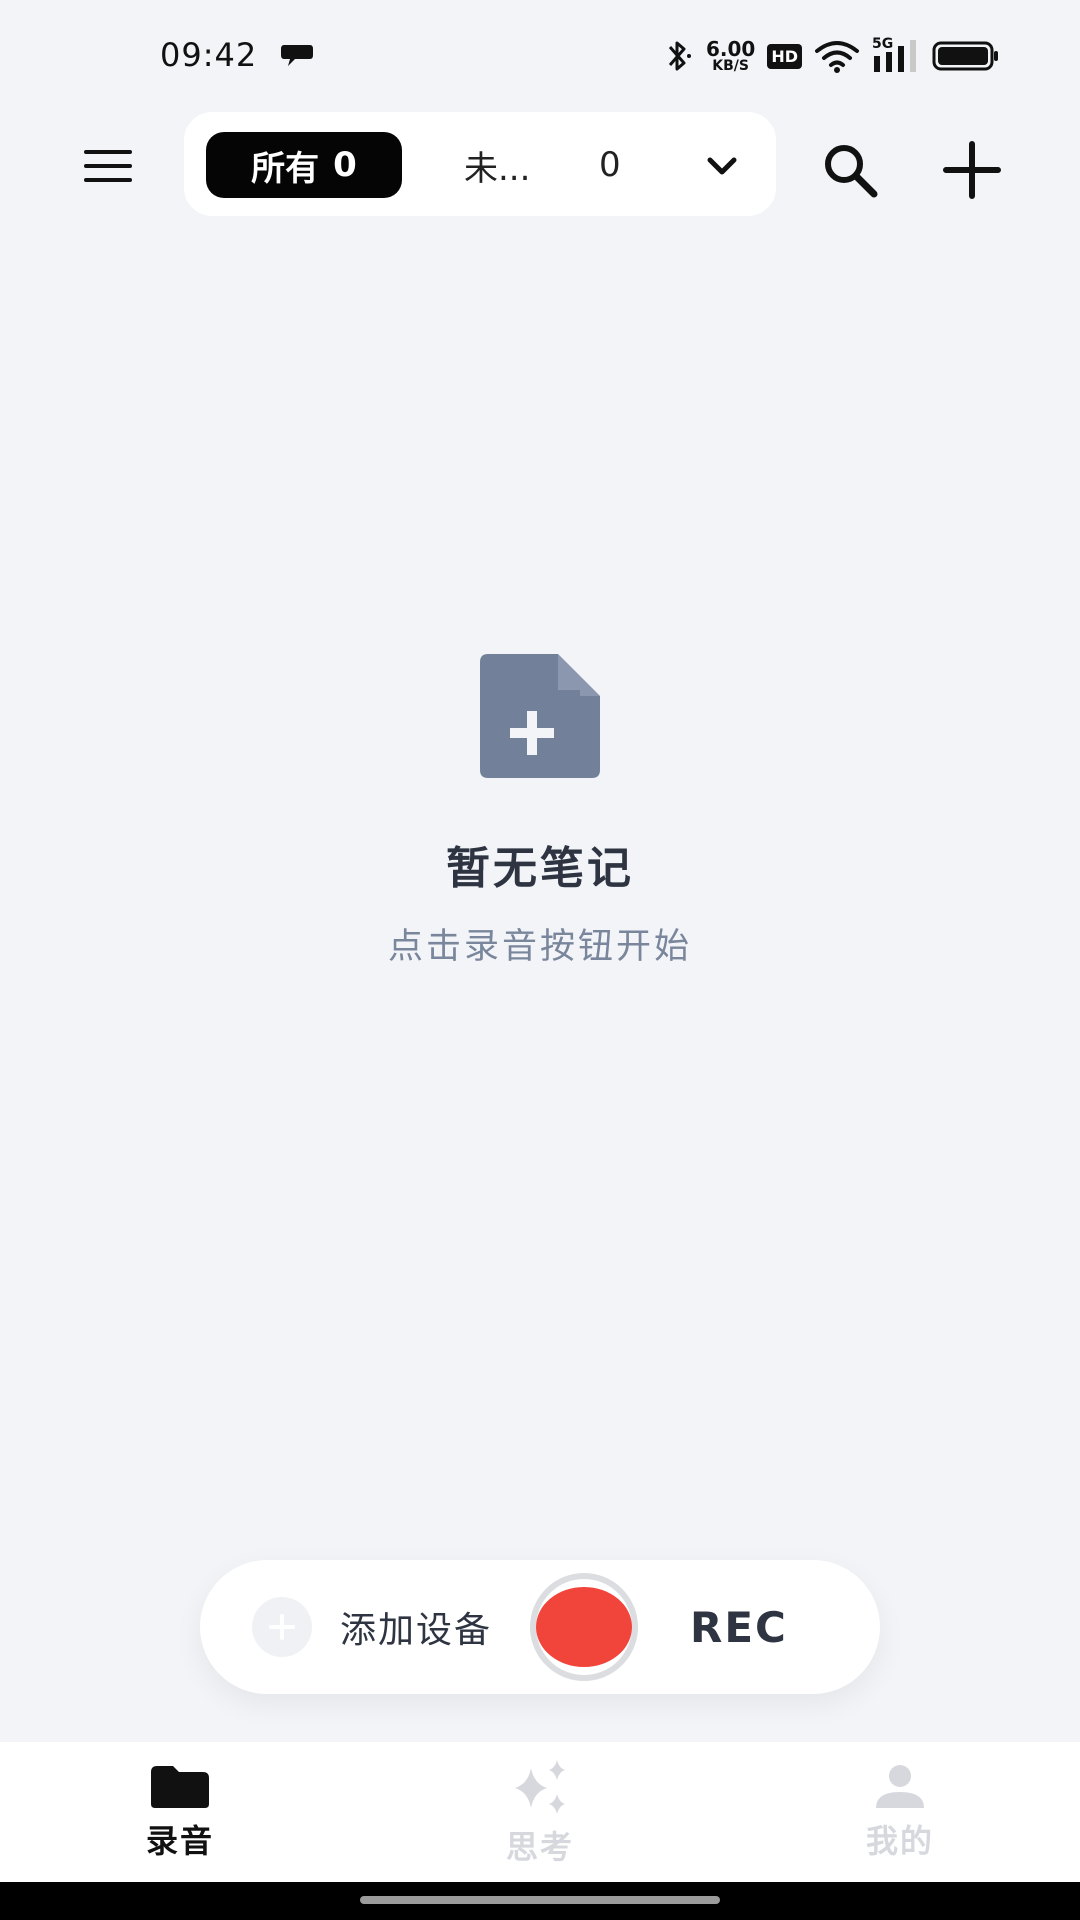 The width and height of the screenshot is (1080, 1920). I want to click on tab-all: 所有 0, so click(304, 165).